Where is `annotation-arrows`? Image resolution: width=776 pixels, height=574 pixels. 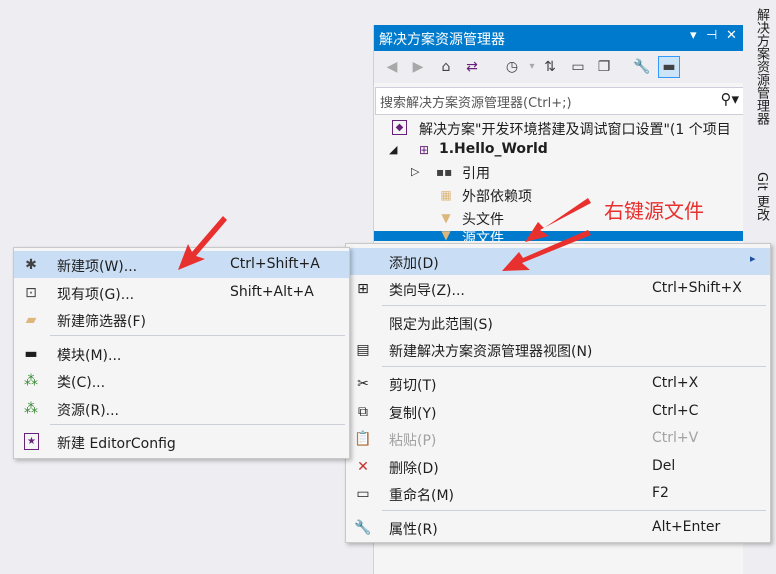
annotation-arrows is located at coordinates (384, 234).